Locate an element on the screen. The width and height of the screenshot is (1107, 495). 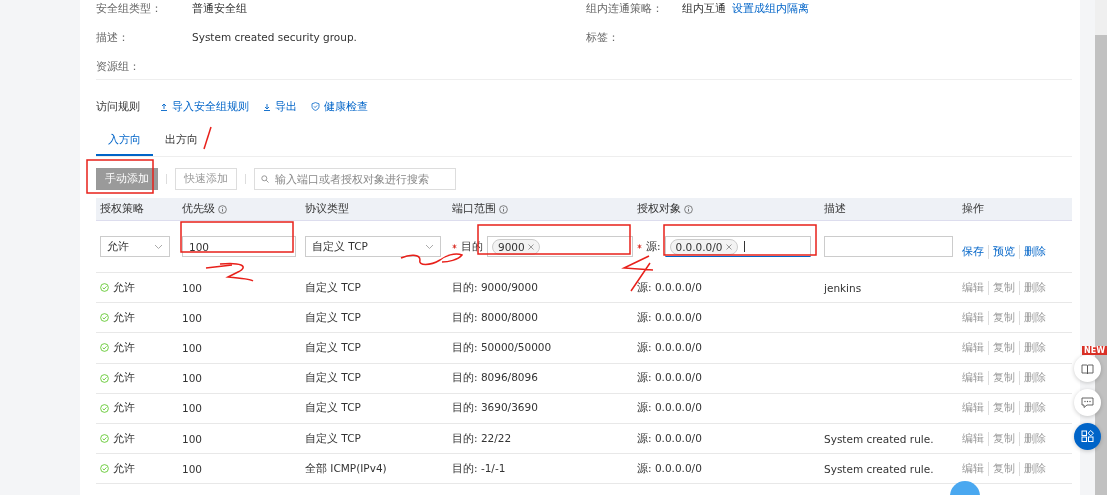
rule-action-link: 导出 is located at coordinates (280, 106).